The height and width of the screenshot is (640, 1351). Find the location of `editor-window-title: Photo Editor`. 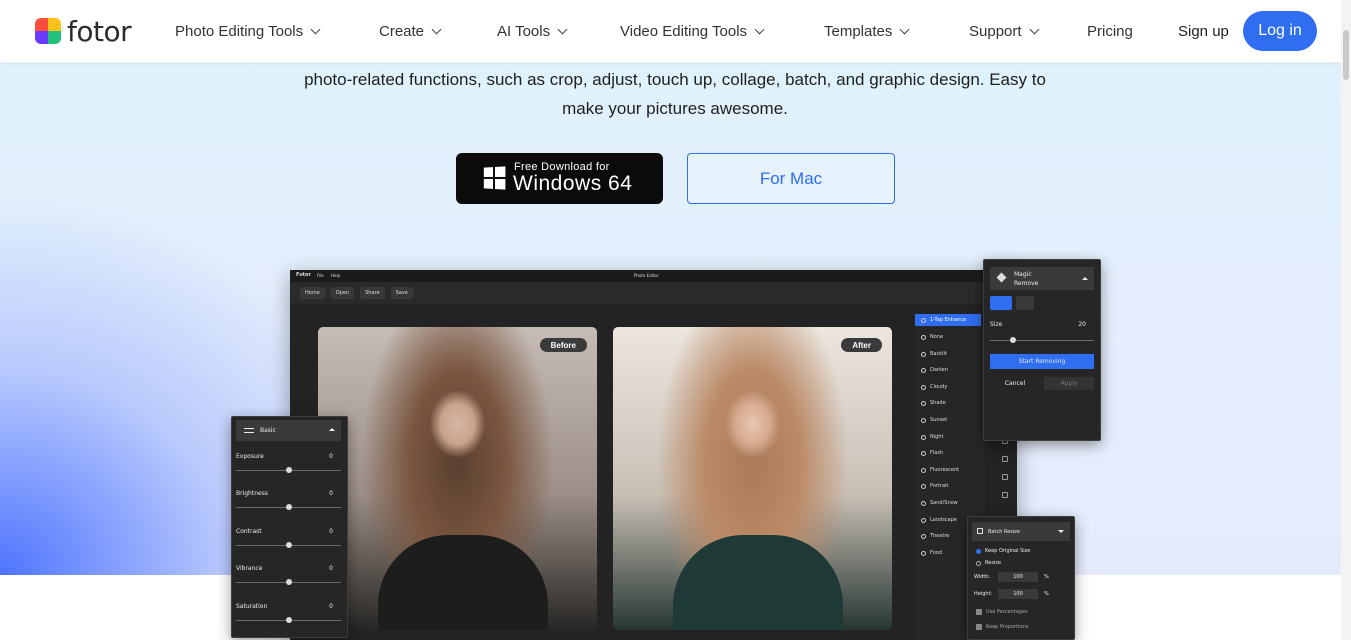

editor-window-title: Photo Editor is located at coordinates (646, 275).